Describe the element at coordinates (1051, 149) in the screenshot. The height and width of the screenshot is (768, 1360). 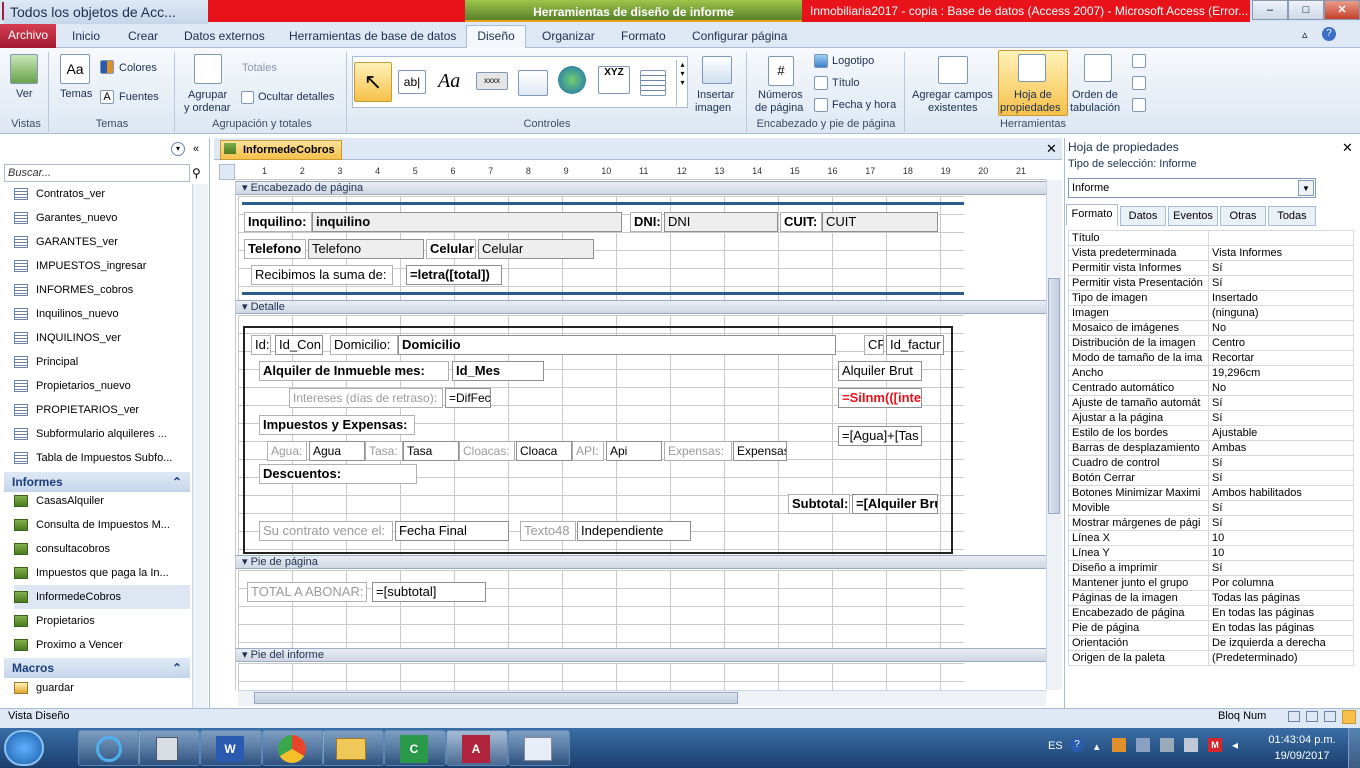
I see `close-document-icon: ✕` at that location.